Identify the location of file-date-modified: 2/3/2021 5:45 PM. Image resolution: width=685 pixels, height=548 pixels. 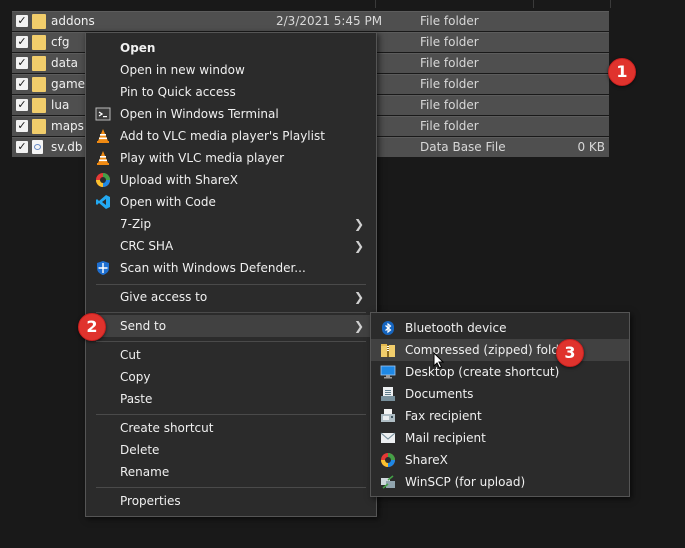
(329, 21).